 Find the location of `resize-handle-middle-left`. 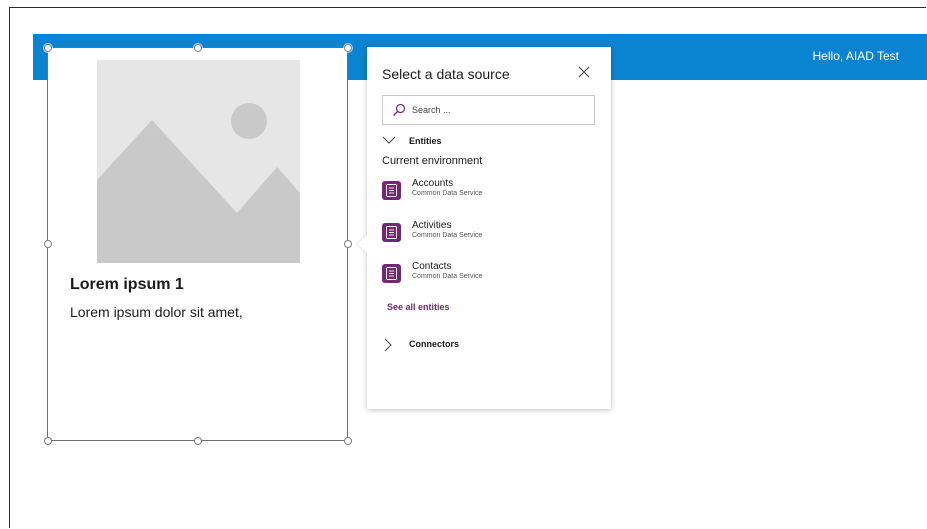

resize-handle-middle-left is located at coordinates (48, 244).